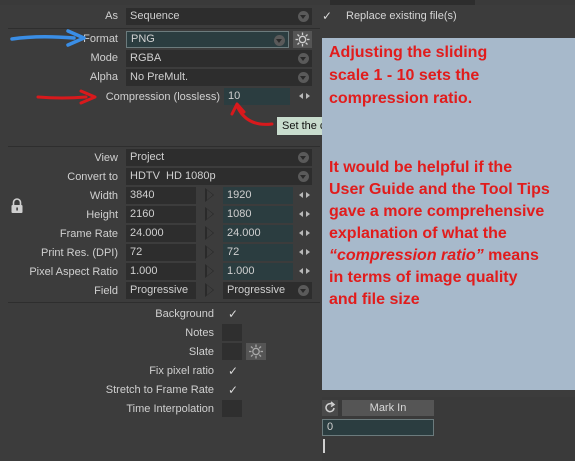 This screenshot has width=575, height=461. I want to click on print-res-target: 72, so click(258, 252).